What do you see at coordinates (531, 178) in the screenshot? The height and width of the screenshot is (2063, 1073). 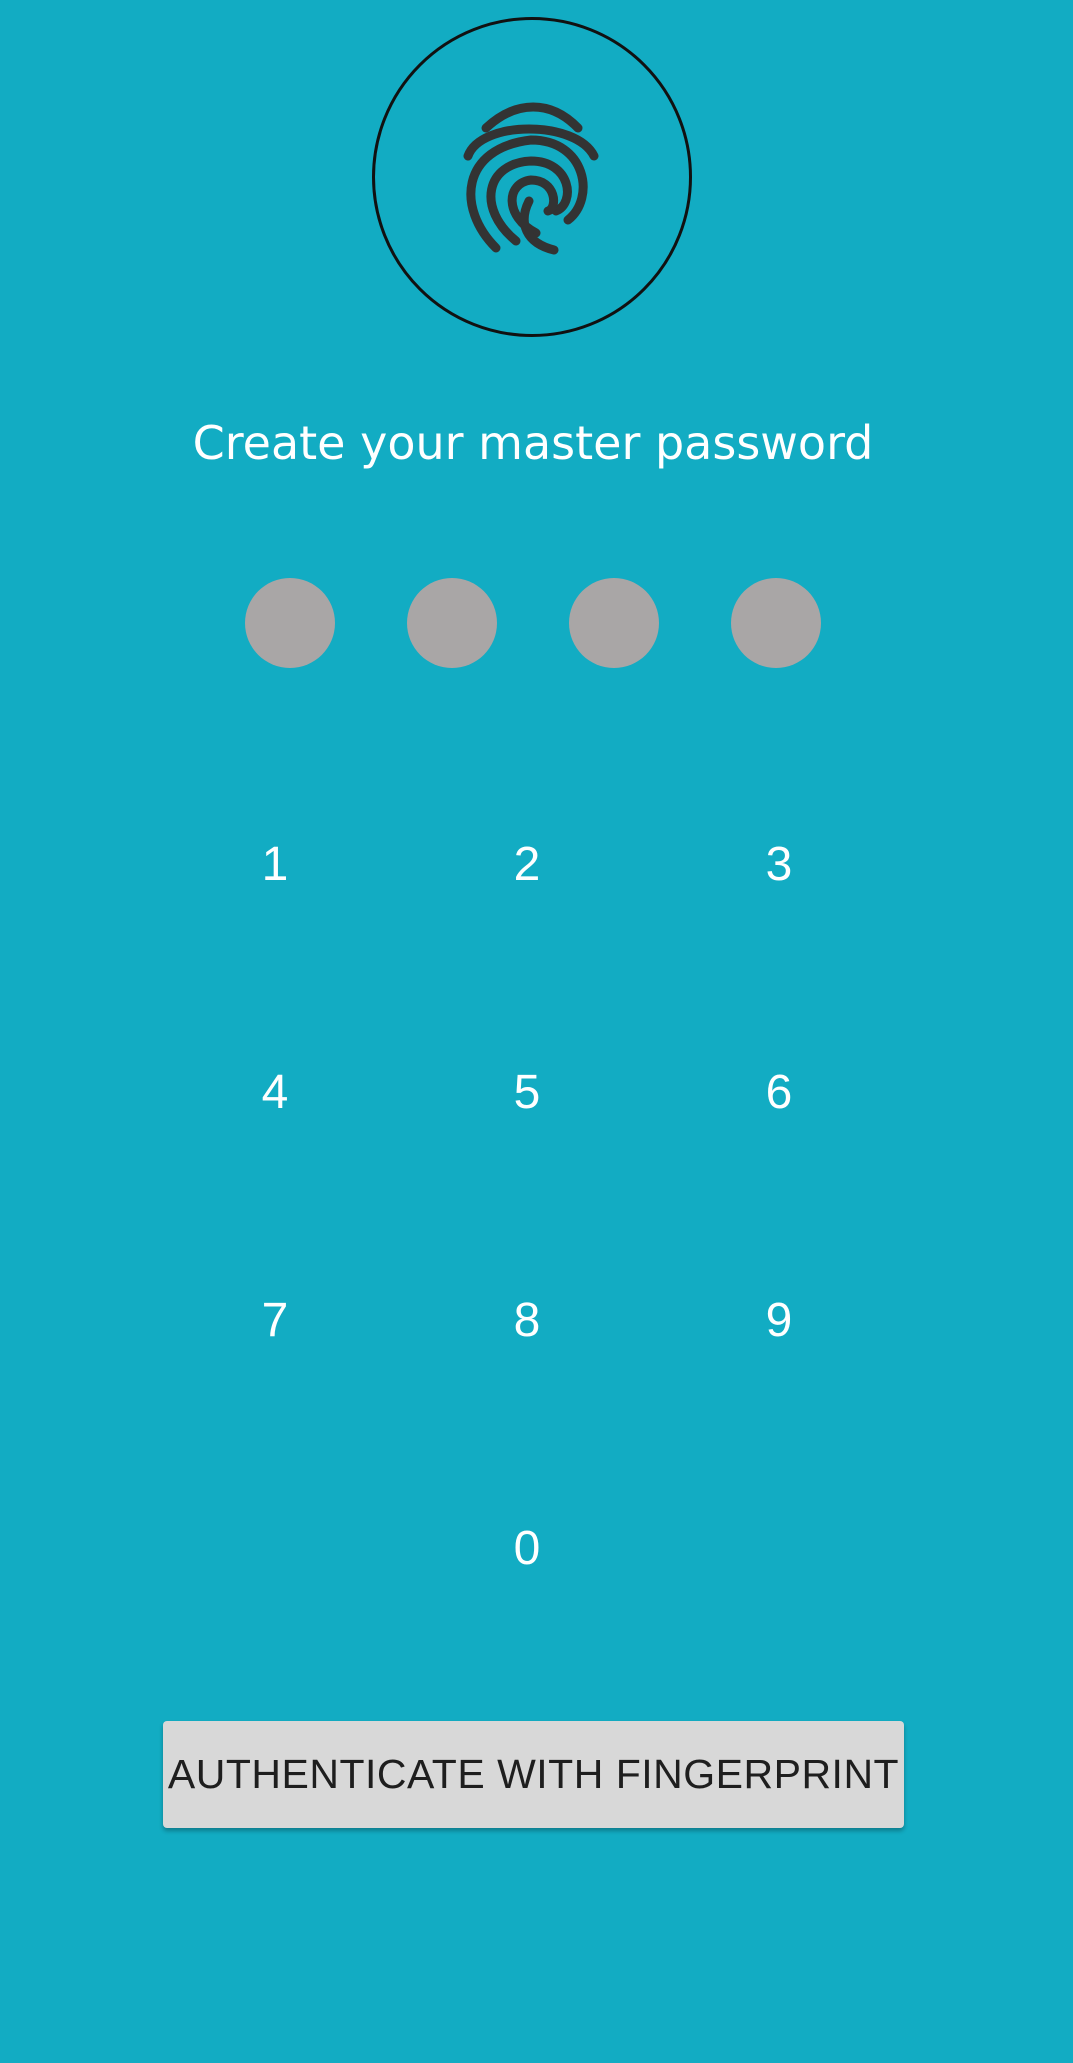 I see `fingerprint-icon` at bounding box center [531, 178].